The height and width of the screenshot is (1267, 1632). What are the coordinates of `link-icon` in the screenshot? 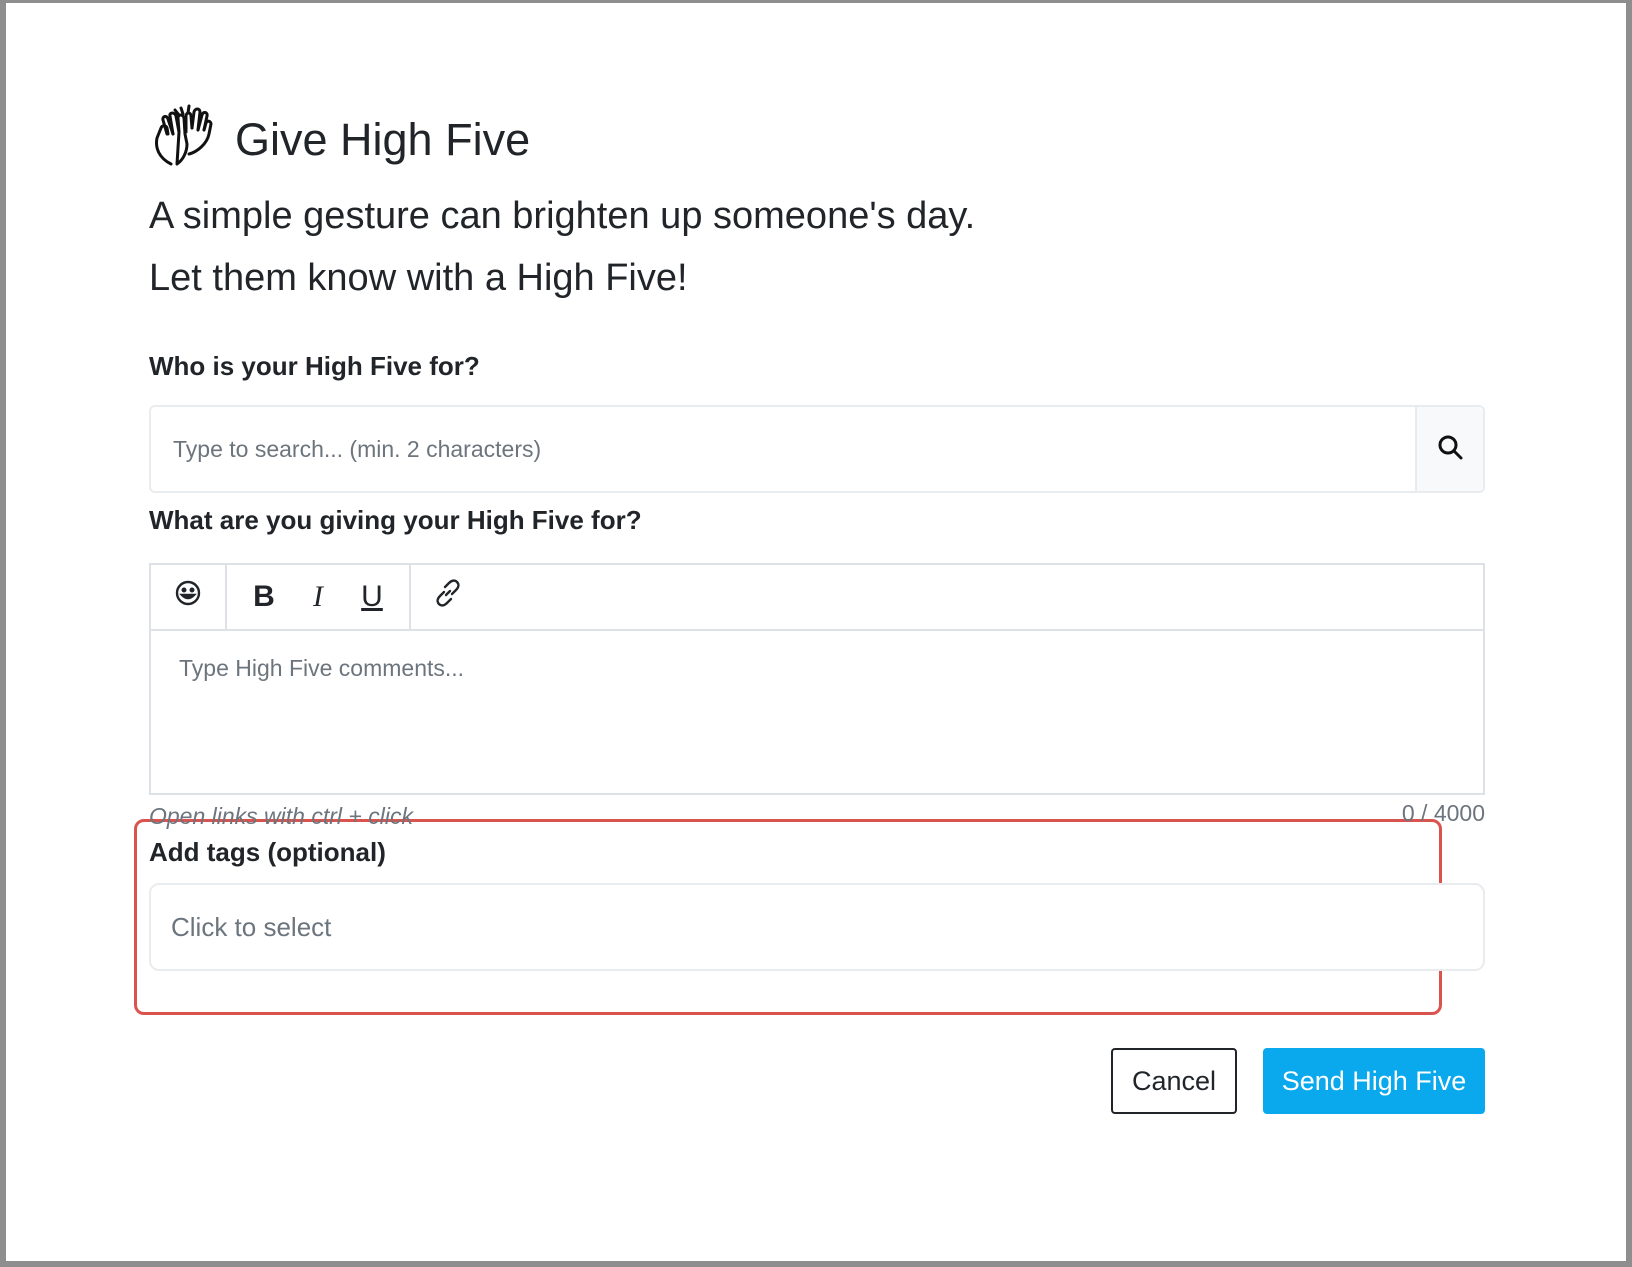 It's located at (448, 597).